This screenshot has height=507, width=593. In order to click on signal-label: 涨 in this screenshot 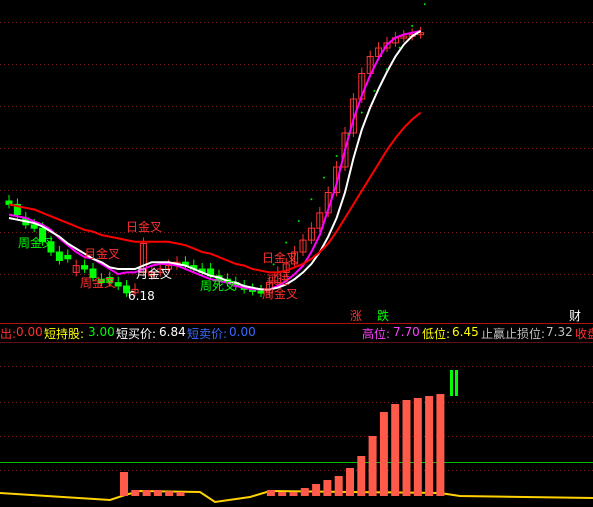, I will do `click(356, 315)`.